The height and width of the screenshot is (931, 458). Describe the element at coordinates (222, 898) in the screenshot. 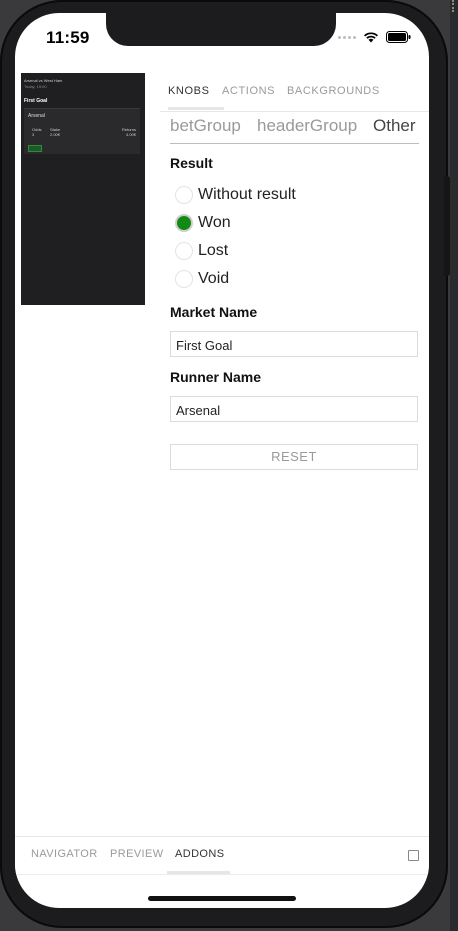

I see `home-indicator` at that location.